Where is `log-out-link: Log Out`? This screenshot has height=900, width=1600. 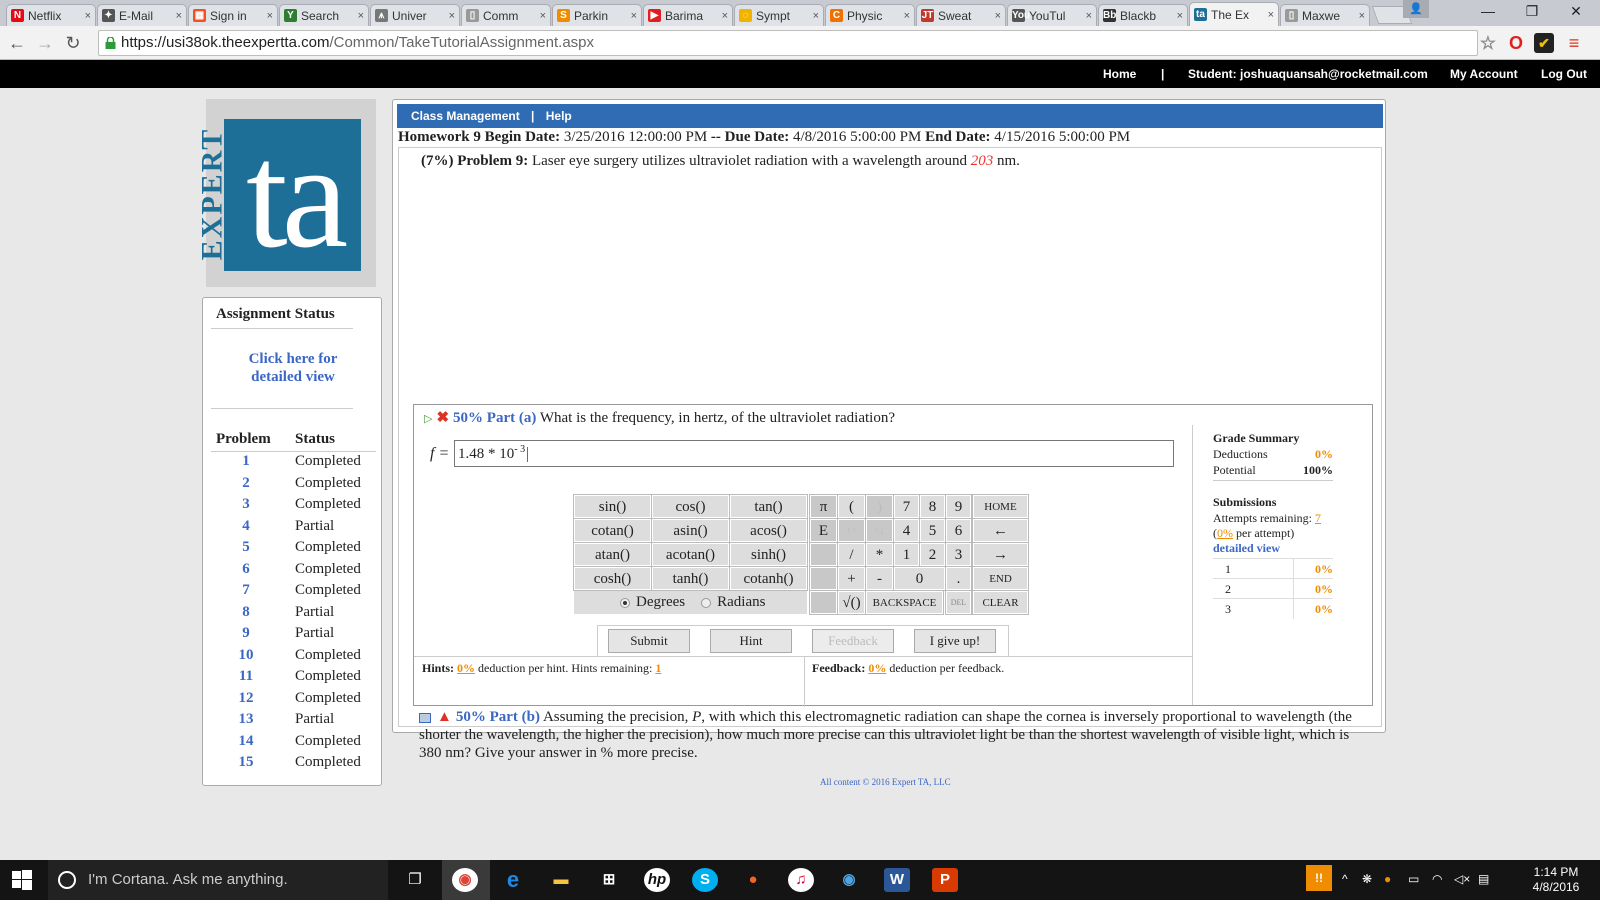
log-out-link: Log Out is located at coordinates (1564, 74).